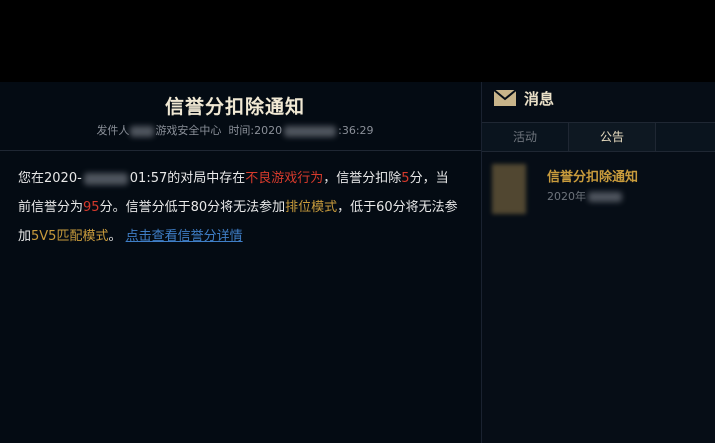  Describe the element at coordinates (598, 101) in the screenshot. I see `sidebar-header: 消息` at that location.